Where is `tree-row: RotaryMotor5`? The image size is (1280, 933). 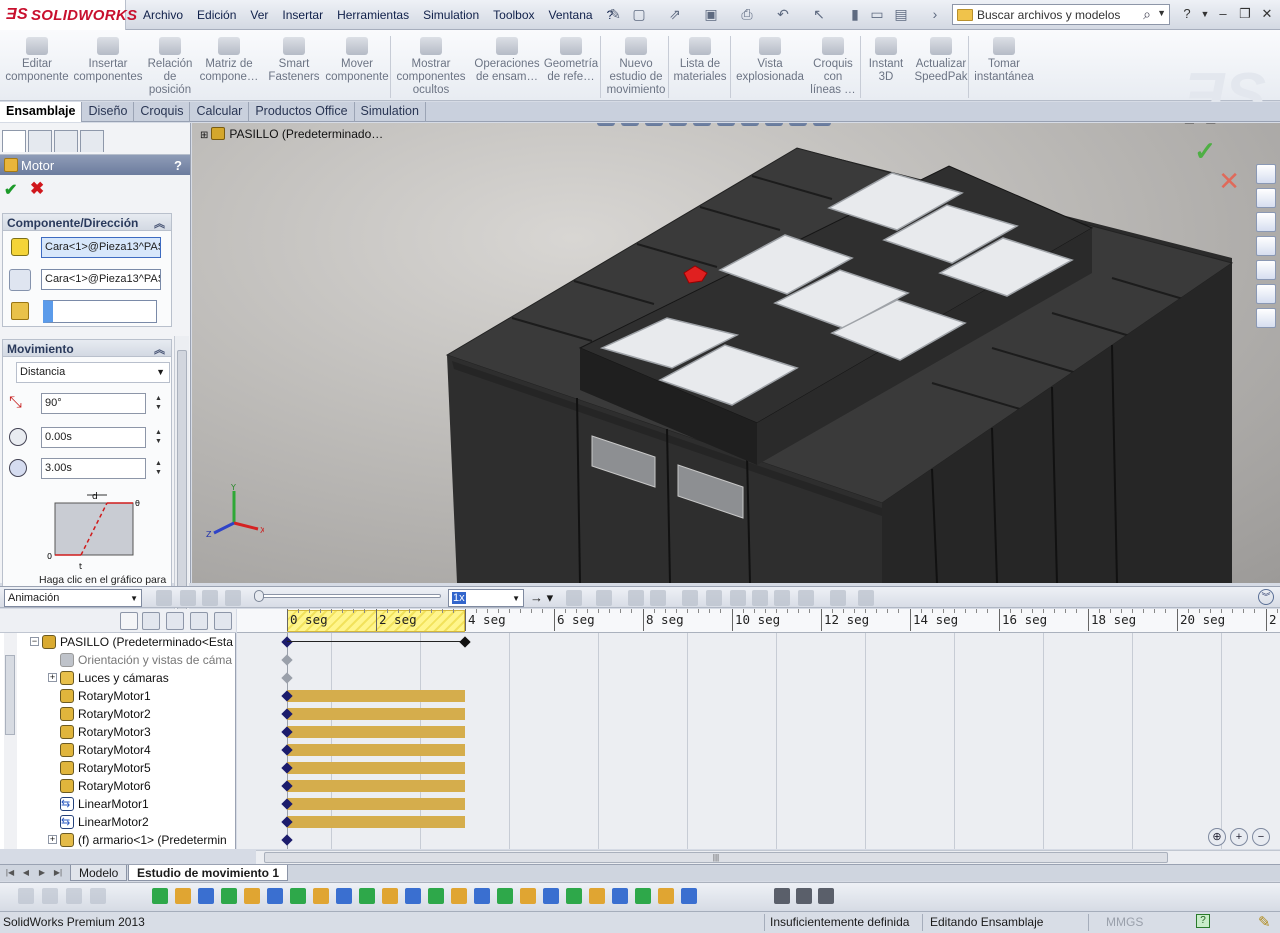
tree-row: RotaryMotor5 is located at coordinates (118, 768).